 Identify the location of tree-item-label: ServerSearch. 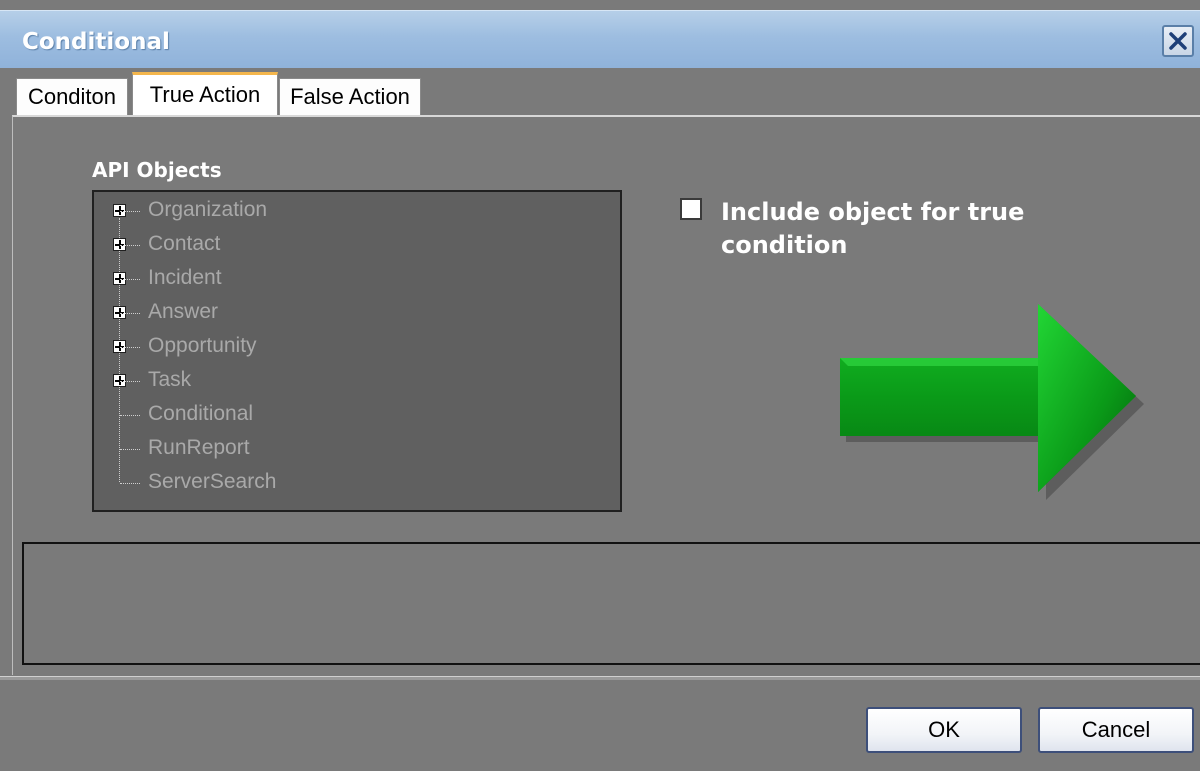
(212, 481).